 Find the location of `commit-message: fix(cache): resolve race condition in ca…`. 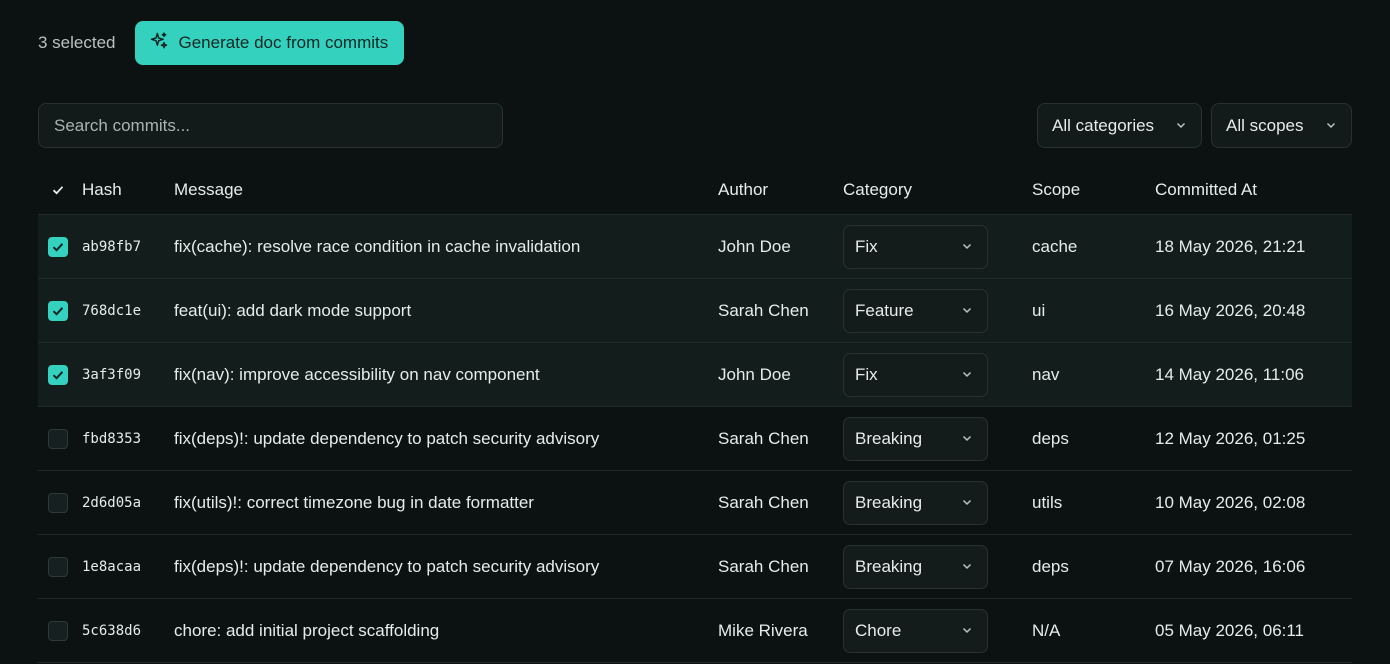

commit-message: fix(cache): resolve race condition in ca… is located at coordinates (377, 246).